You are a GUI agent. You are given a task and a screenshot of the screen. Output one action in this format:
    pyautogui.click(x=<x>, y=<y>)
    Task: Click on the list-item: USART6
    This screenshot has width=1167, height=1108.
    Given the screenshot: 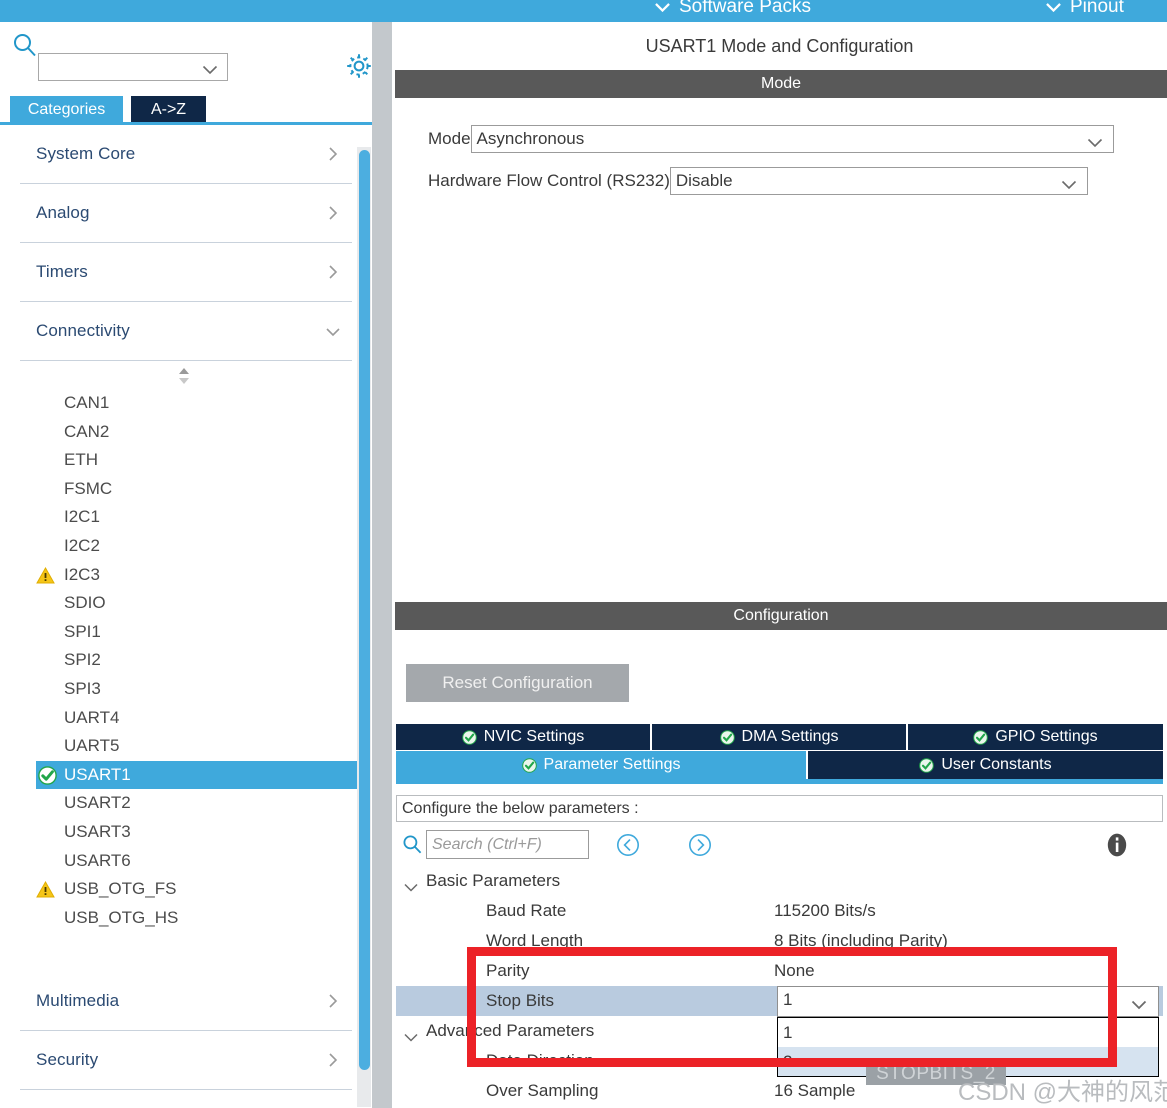 What is the action you would take?
    pyautogui.click(x=186, y=861)
    